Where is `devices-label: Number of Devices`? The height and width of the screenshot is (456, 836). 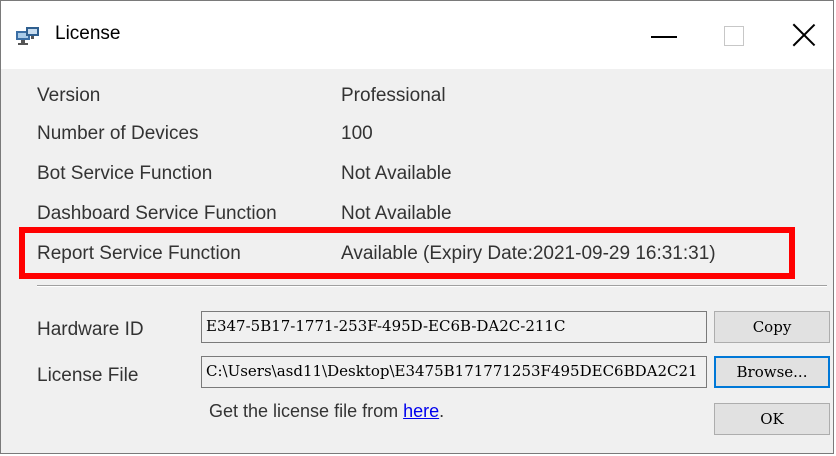 devices-label: Number of Devices is located at coordinates (118, 133).